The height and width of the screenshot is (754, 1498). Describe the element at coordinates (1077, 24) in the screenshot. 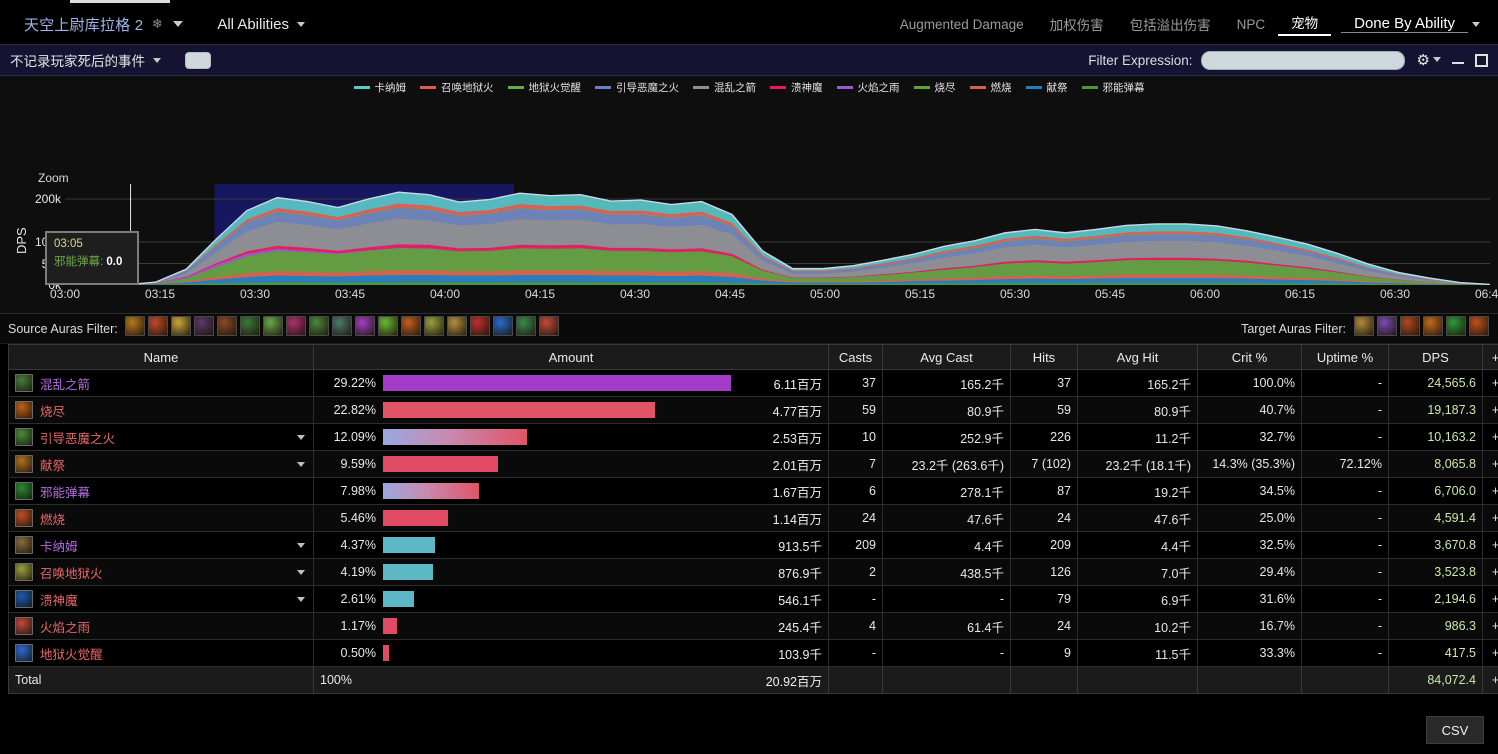

I see `option-weighted-damage: 加权伤害` at that location.